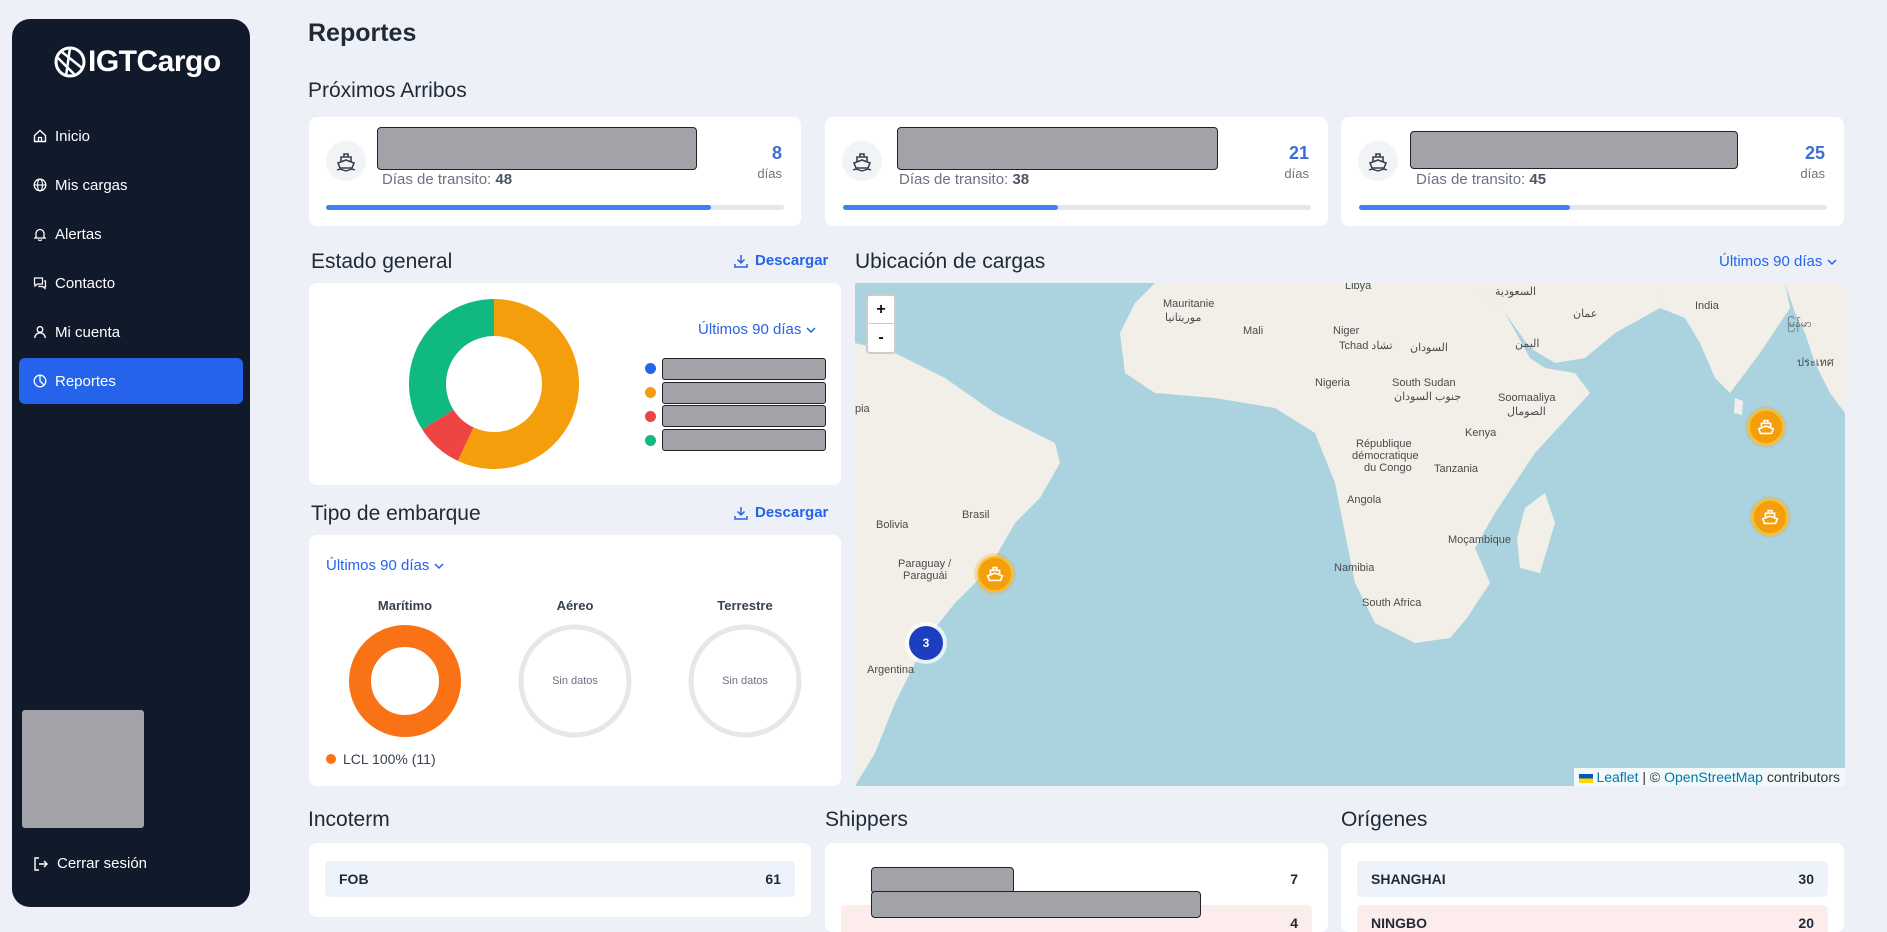  I want to click on ukraine-flag-icon, so click(1585, 778).